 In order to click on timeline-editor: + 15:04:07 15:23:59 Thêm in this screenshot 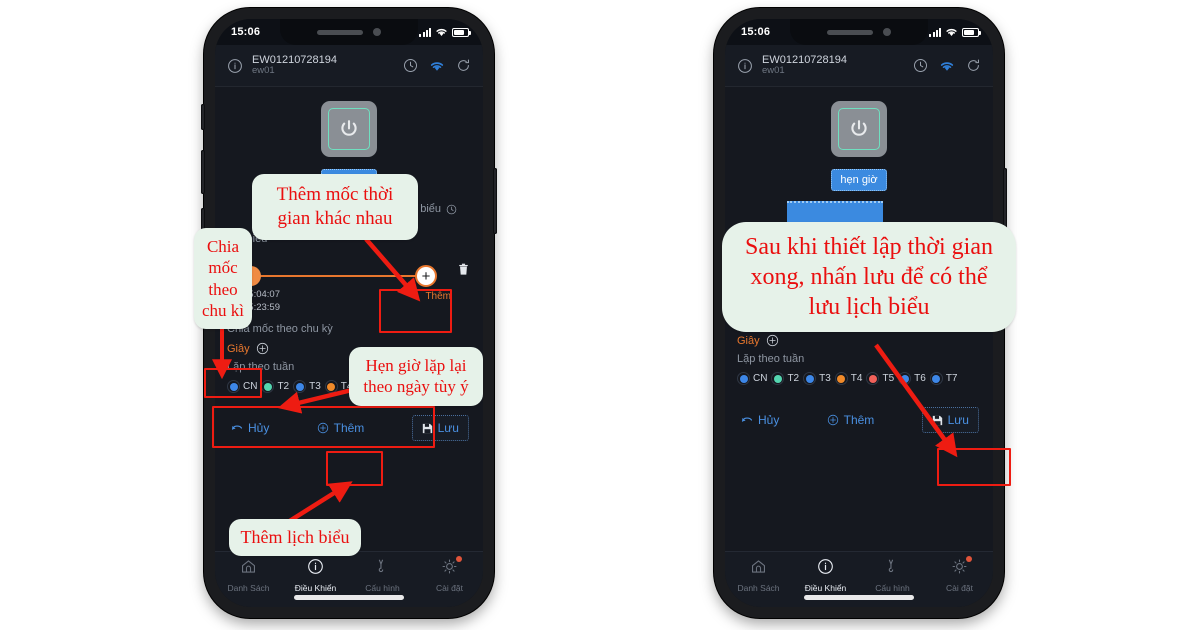, I will do `click(349, 290)`.